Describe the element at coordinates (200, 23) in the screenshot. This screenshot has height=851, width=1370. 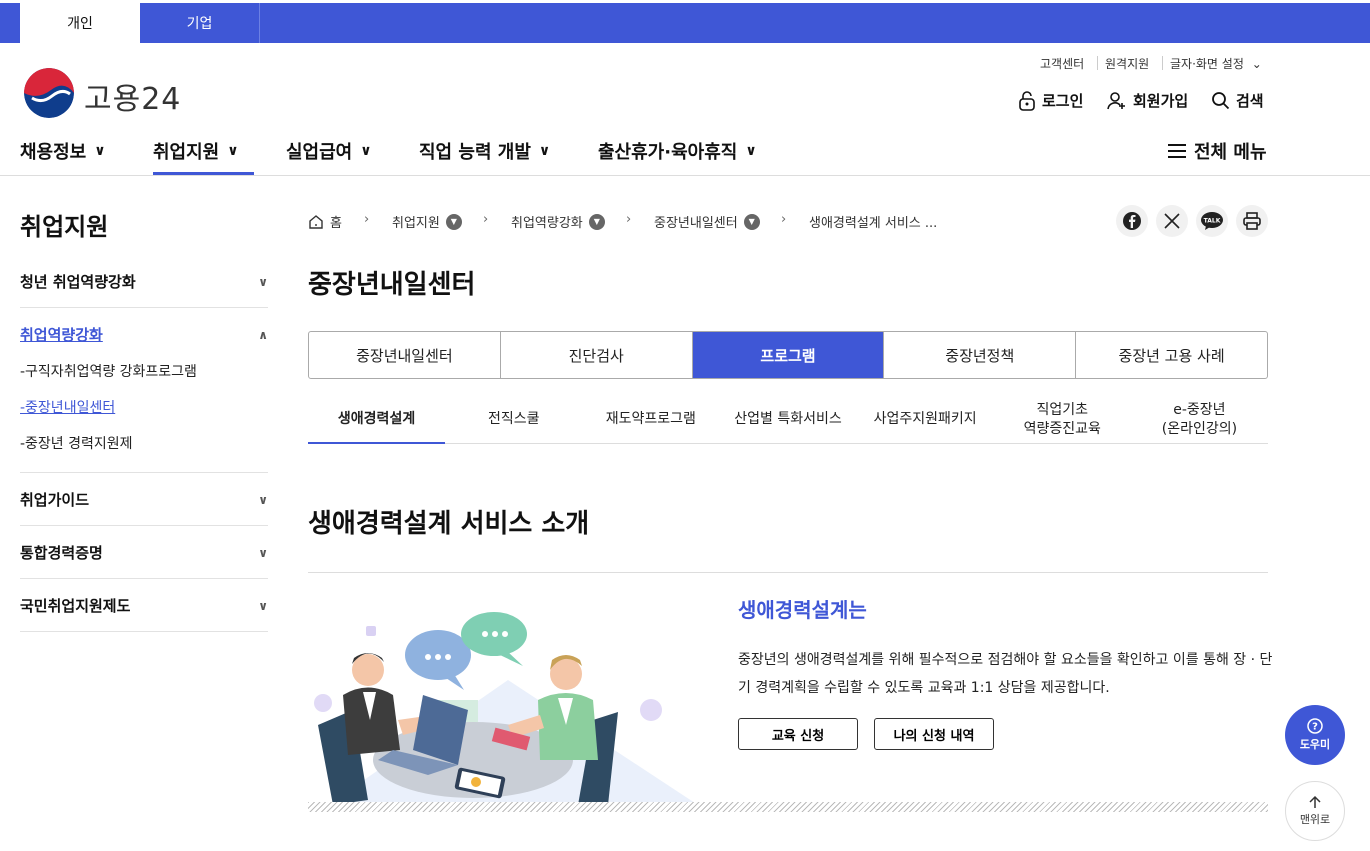
I see `tab-business: 기업` at that location.